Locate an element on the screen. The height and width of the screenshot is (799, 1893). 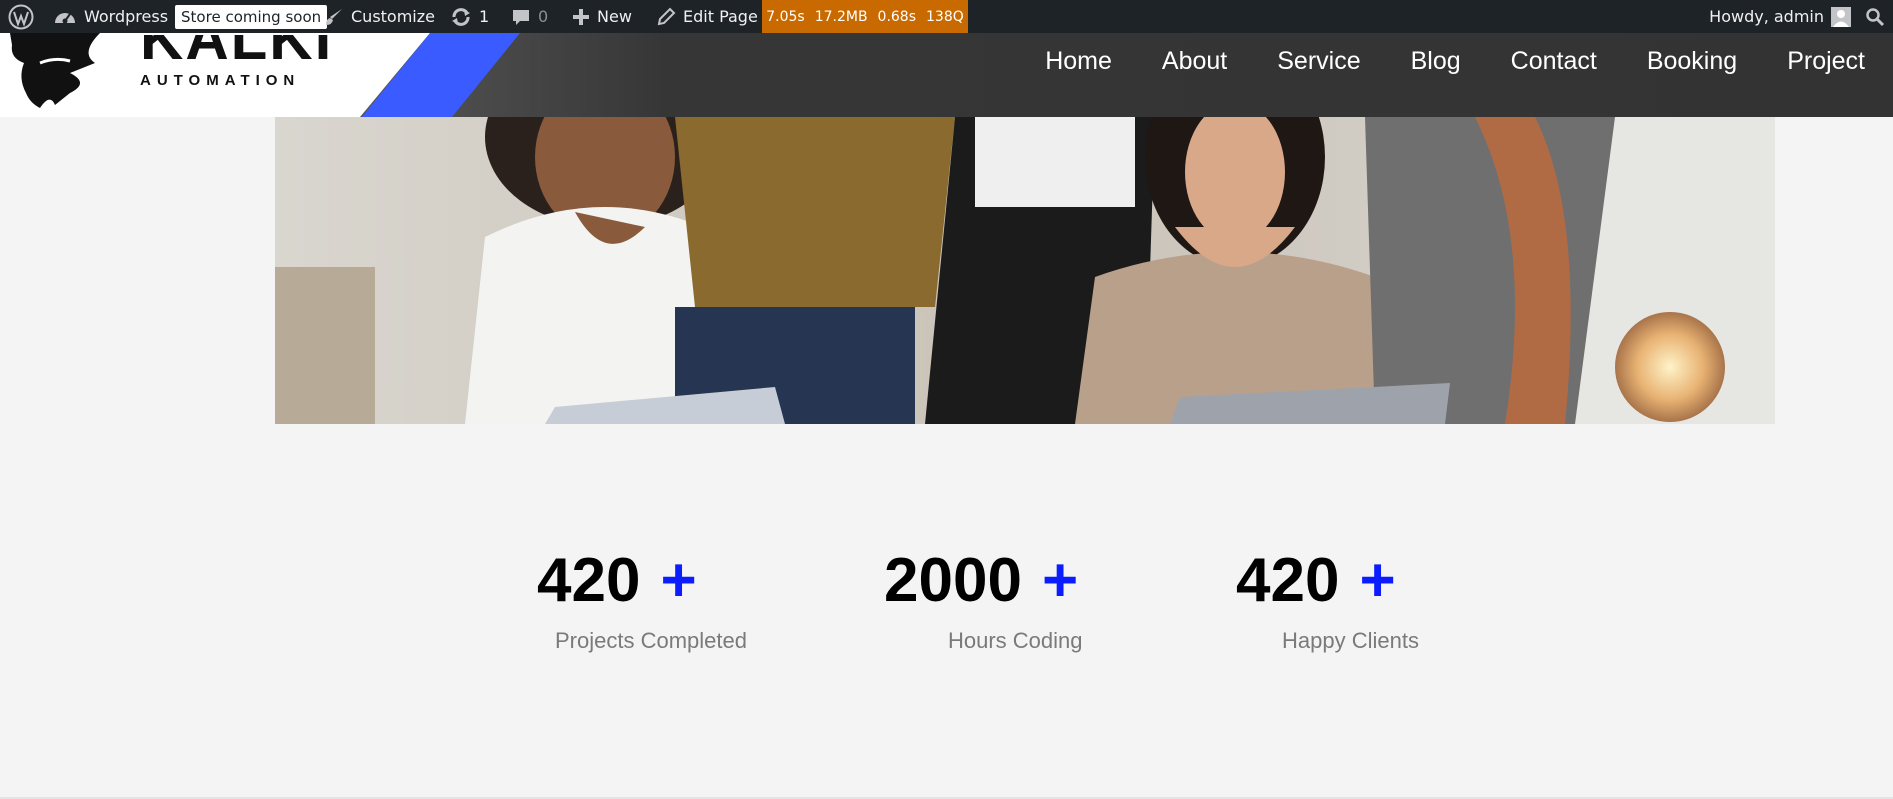
avatar-icon is located at coordinates (1841, 16).